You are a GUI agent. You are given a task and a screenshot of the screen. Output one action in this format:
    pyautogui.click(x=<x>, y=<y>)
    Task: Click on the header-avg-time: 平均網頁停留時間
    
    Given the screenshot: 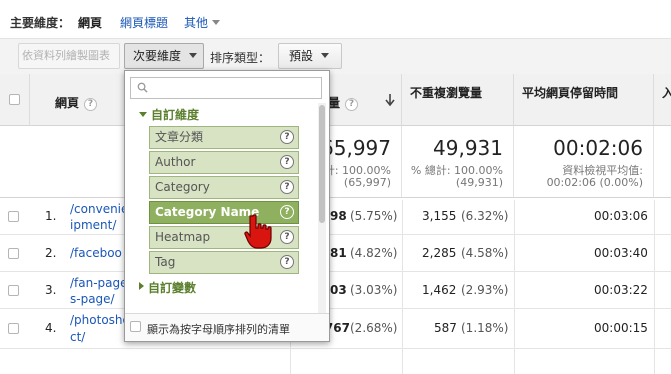 What is the action you would take?
    pyautogui.click(x=584, y=100)
    